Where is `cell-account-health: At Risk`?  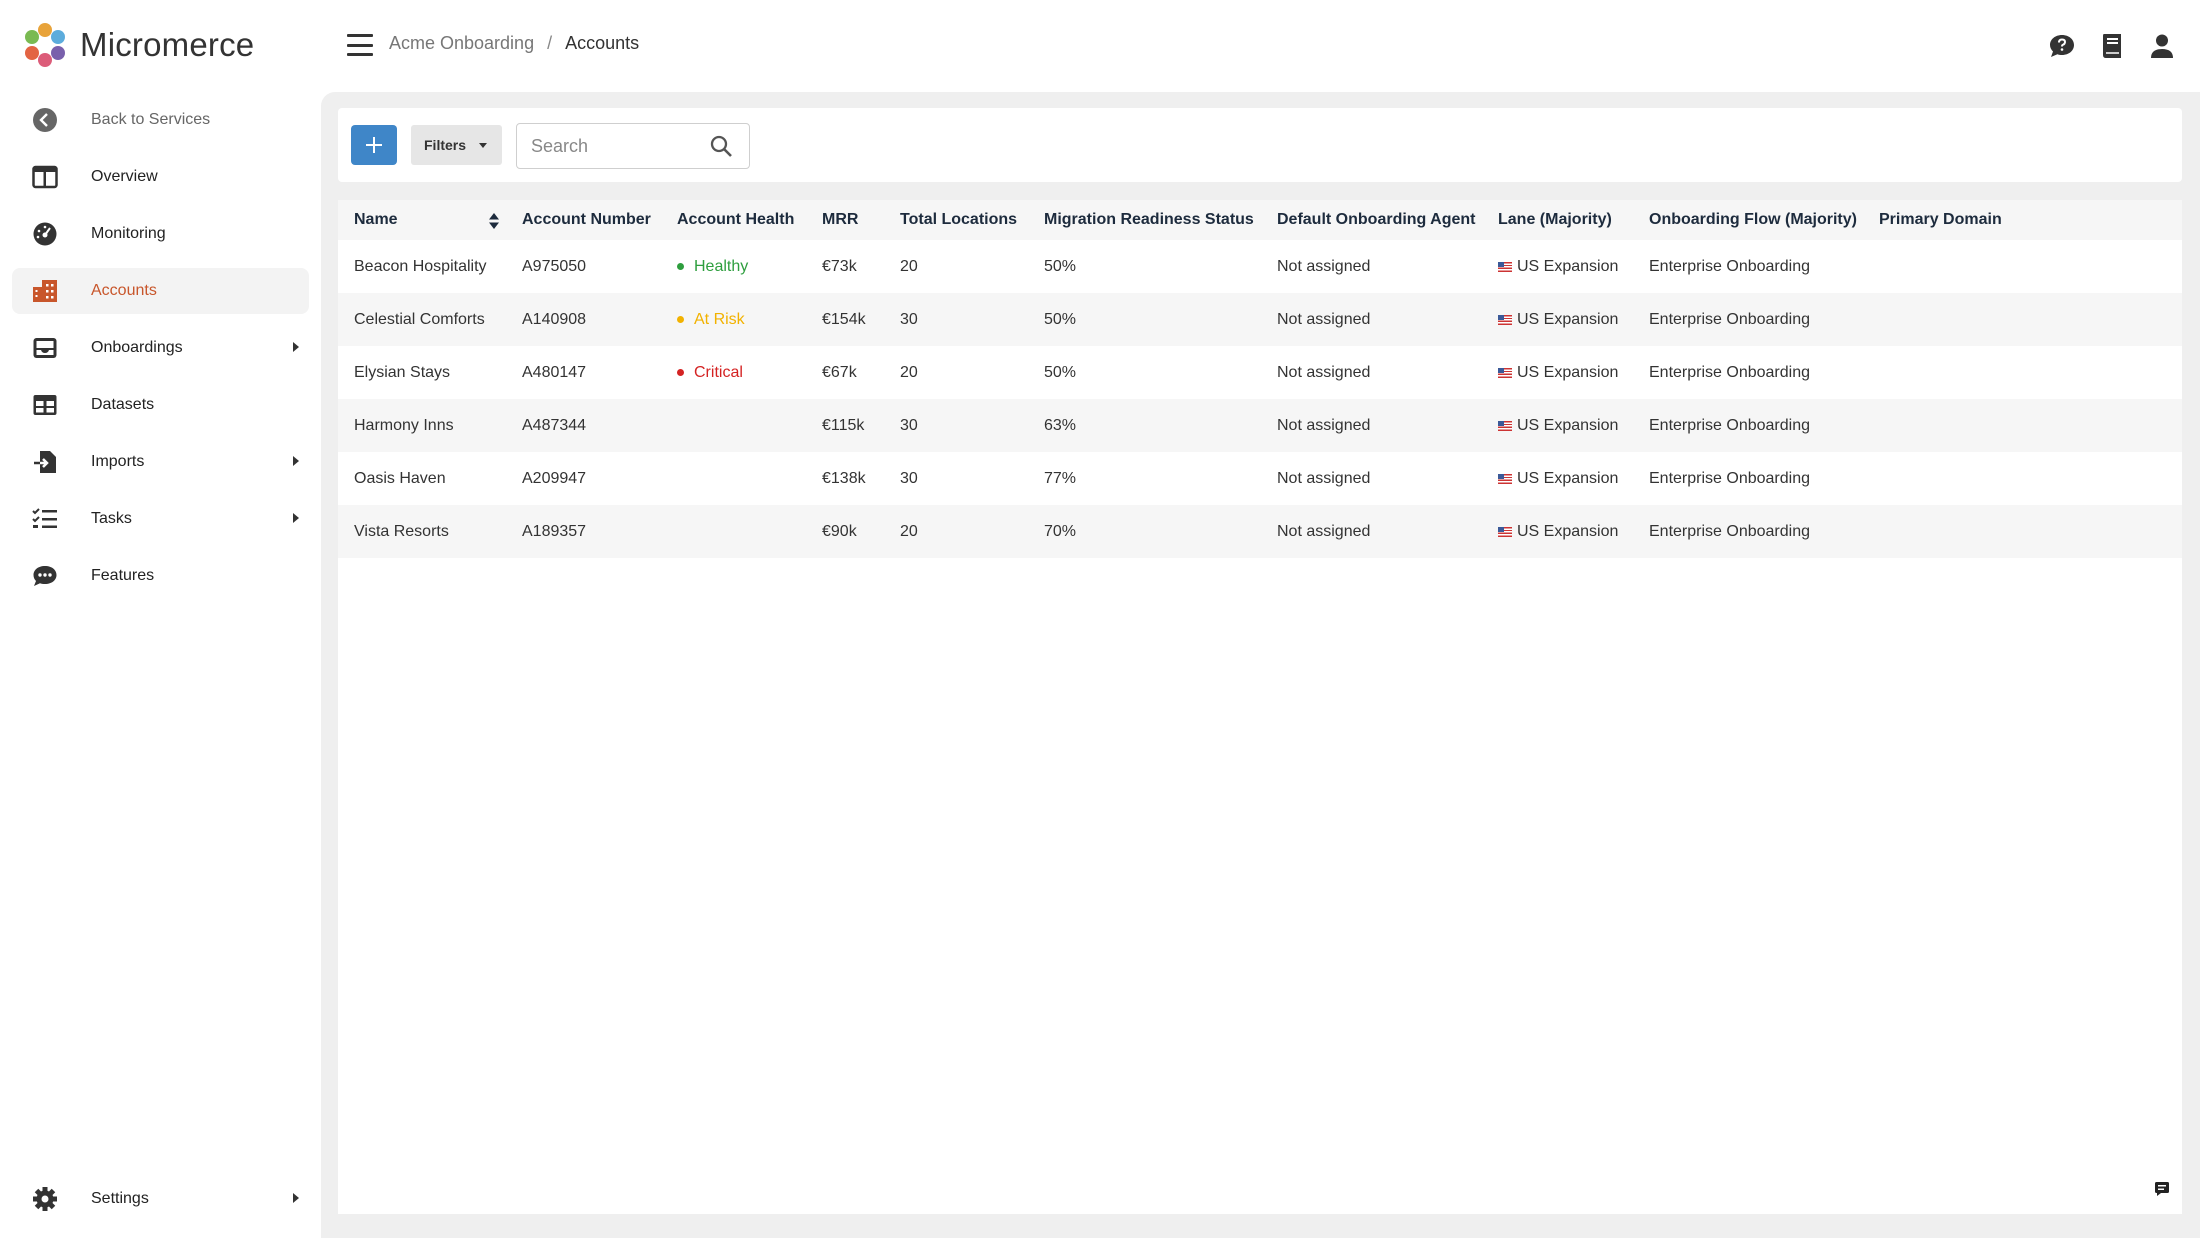
cell-account-health: At Risk is located at coordinates (733, 319).